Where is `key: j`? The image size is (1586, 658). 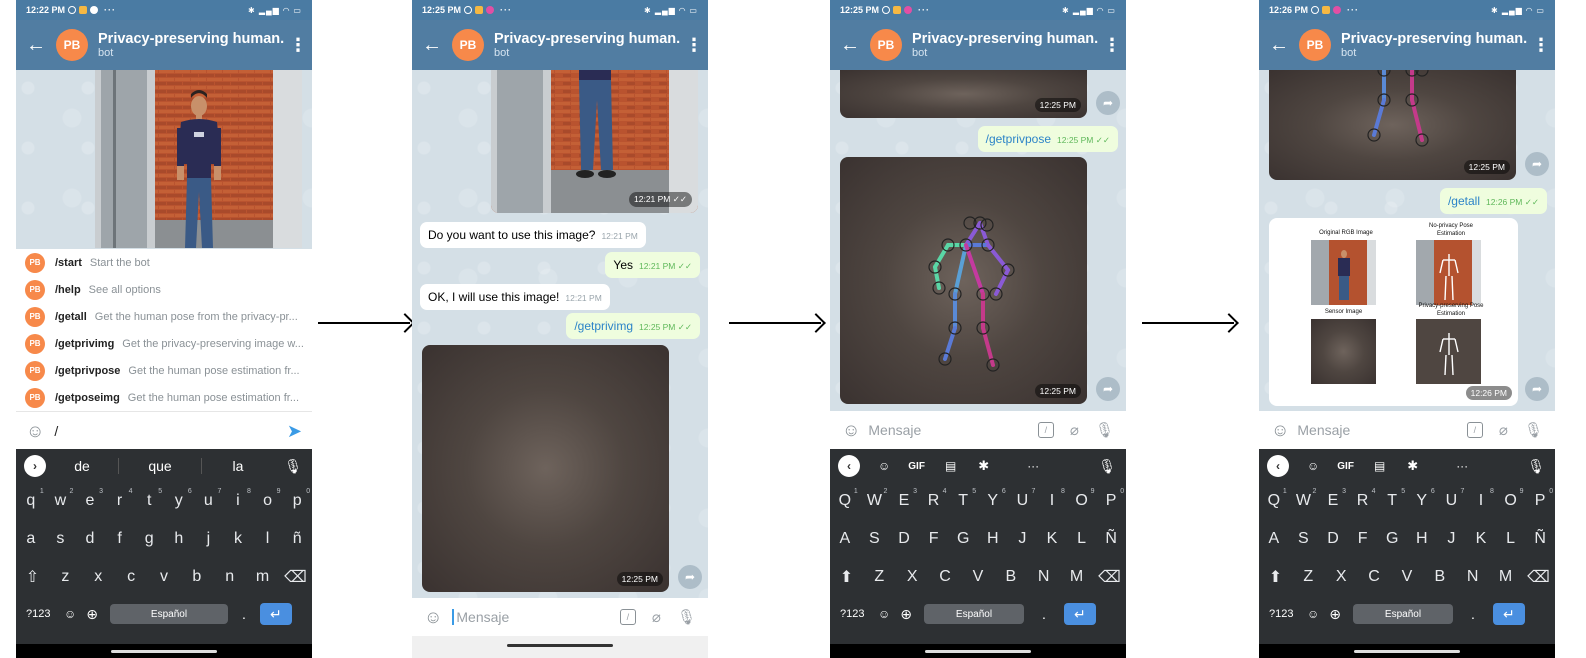 key: j is located at coordinates (208, 539).